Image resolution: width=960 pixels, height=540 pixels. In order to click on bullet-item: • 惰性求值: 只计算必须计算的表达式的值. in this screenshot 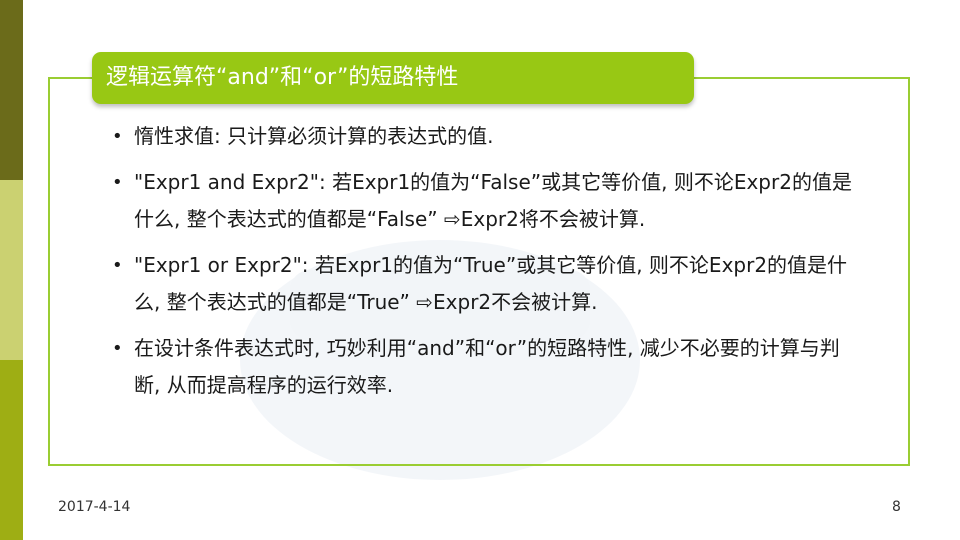, I will do `click(482, 137)`.